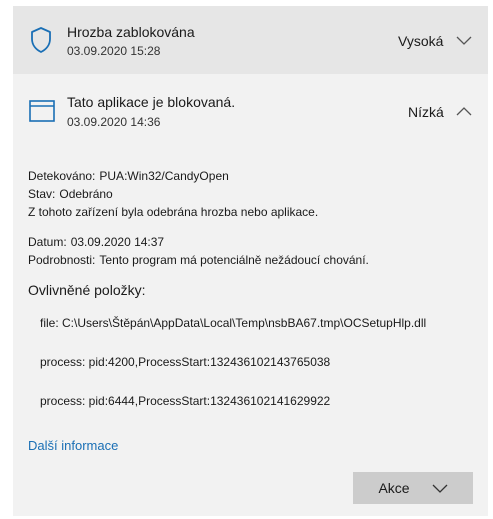  I want to click on date-value: 03.09.2020 14:37, so click(117, 242).